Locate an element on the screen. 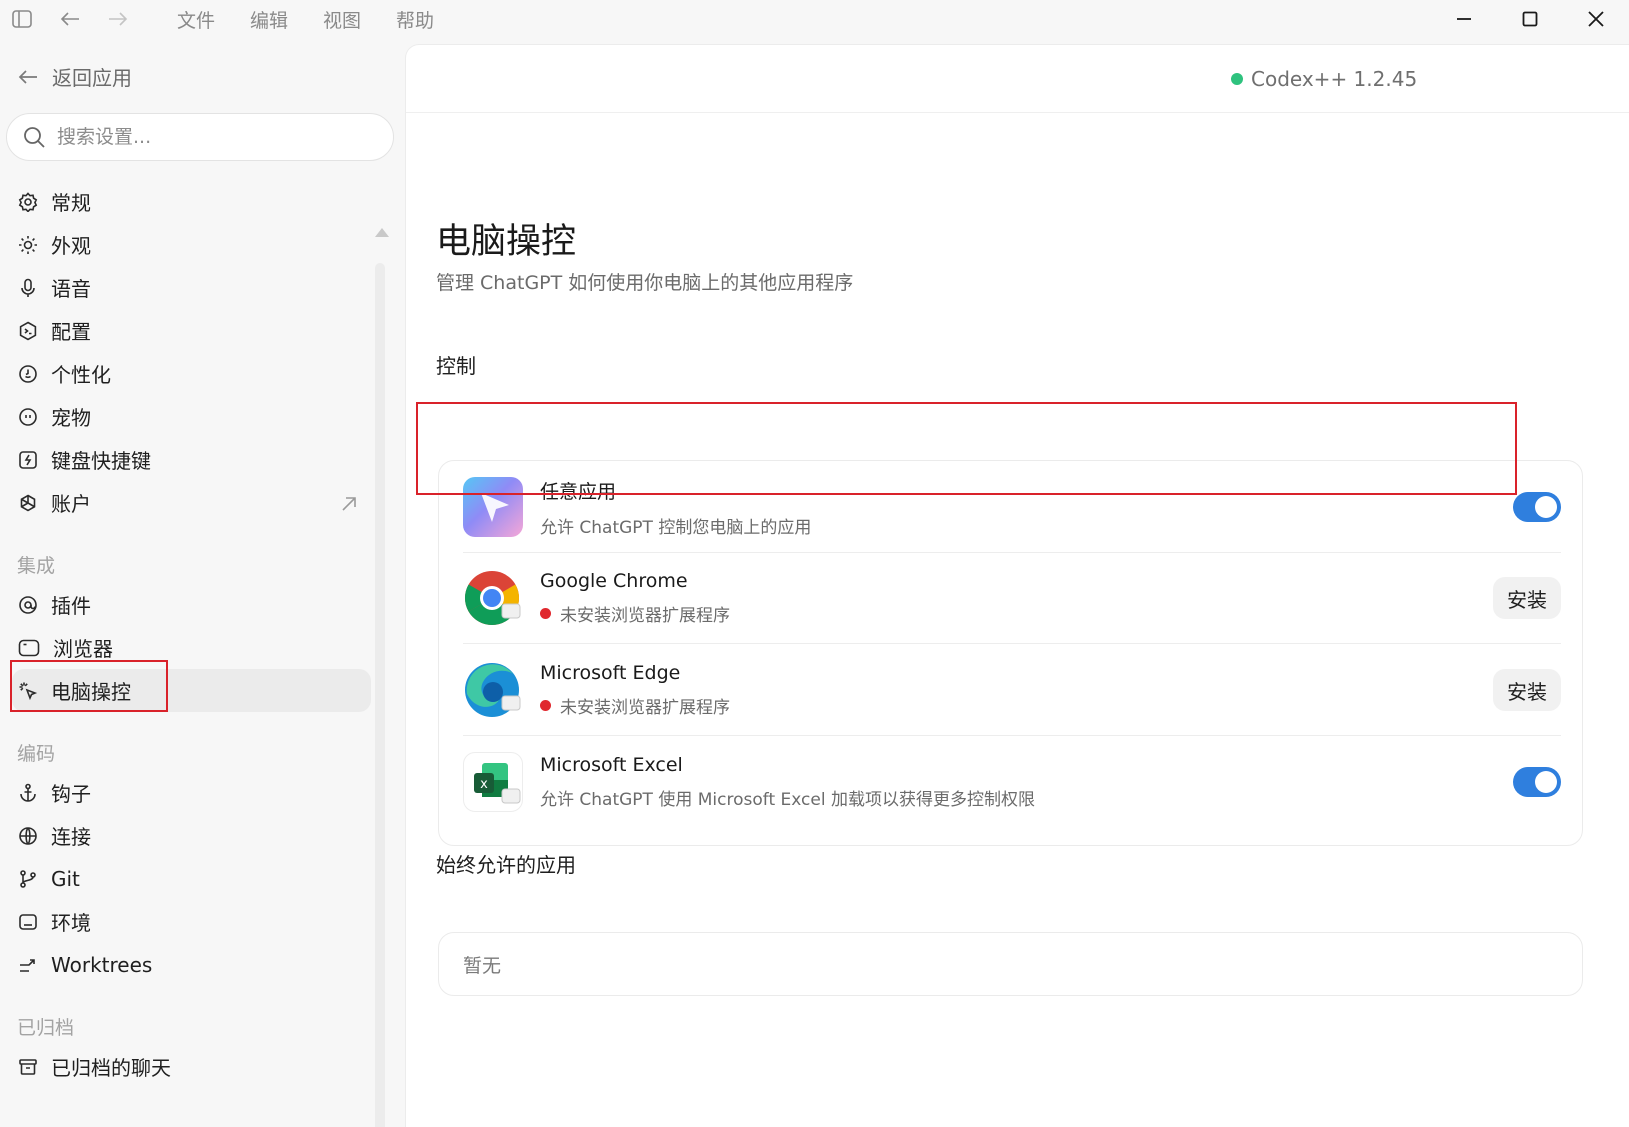 The width and height of the screenshot is (1629, 1127). sidebar-item-label: 电脑操控 is located at coordinates (91, 692).